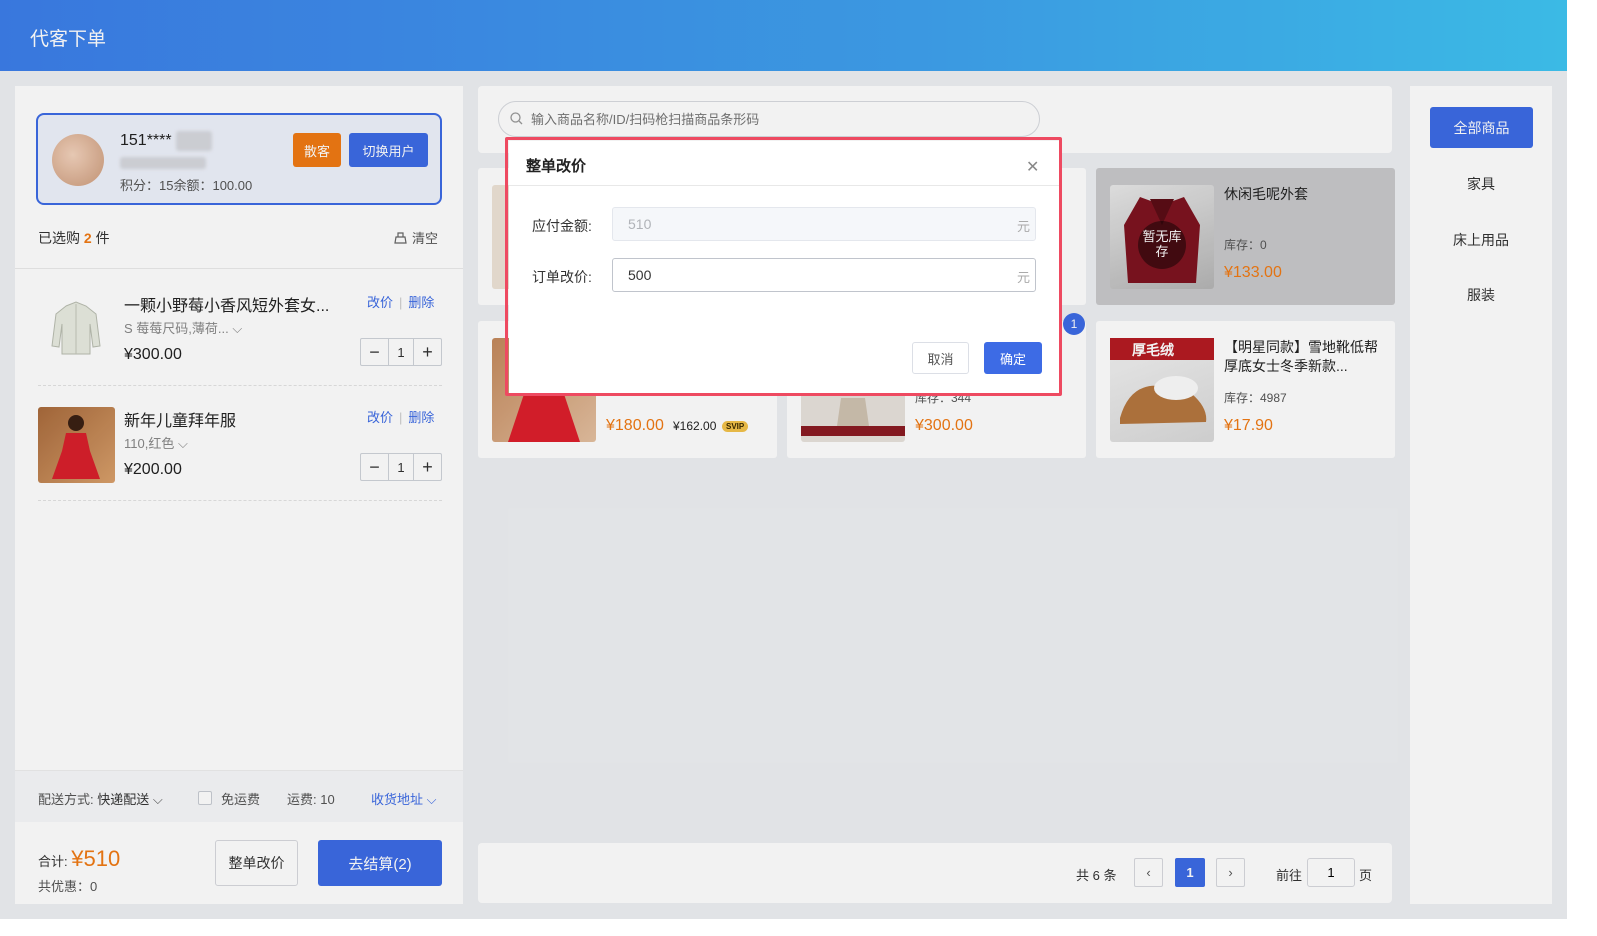 The width and height of the screenshot is (1597, 936). I want to click on cancel-button: 取消, so click(940, 358).